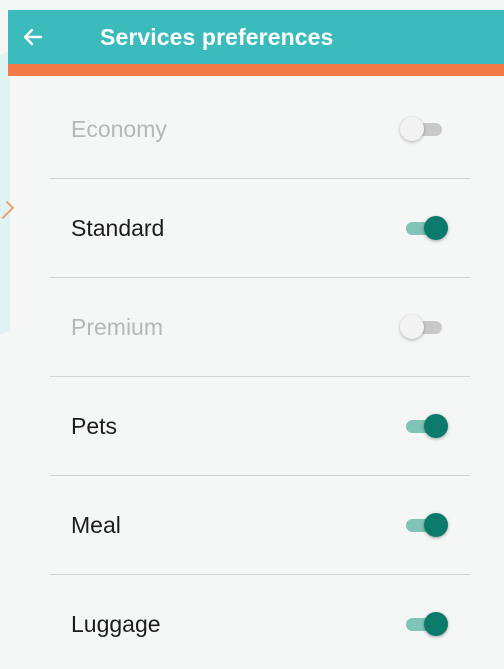 The height and width of the screenshot is (669, 504). What do you see at coordinates (260, 525) in the screenshot?
I see `service-row-meal: Meal` at bounding box center [260, 525].